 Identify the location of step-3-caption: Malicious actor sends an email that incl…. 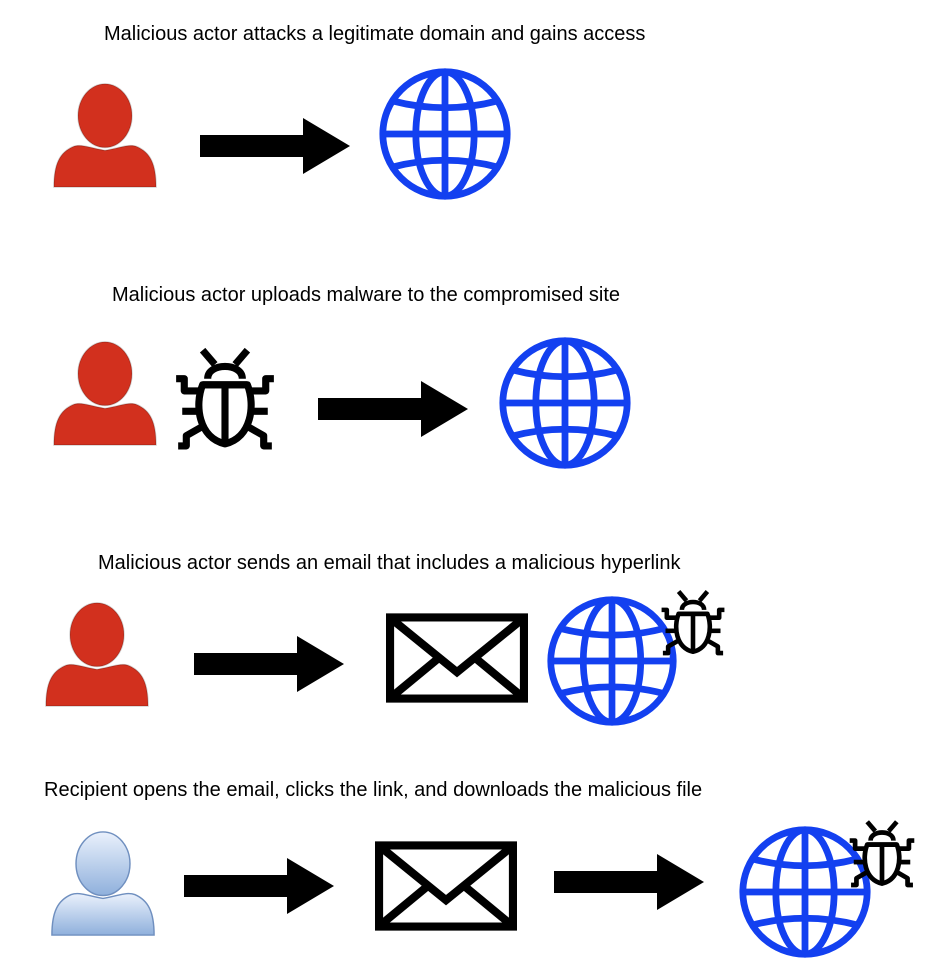
(389, 563).